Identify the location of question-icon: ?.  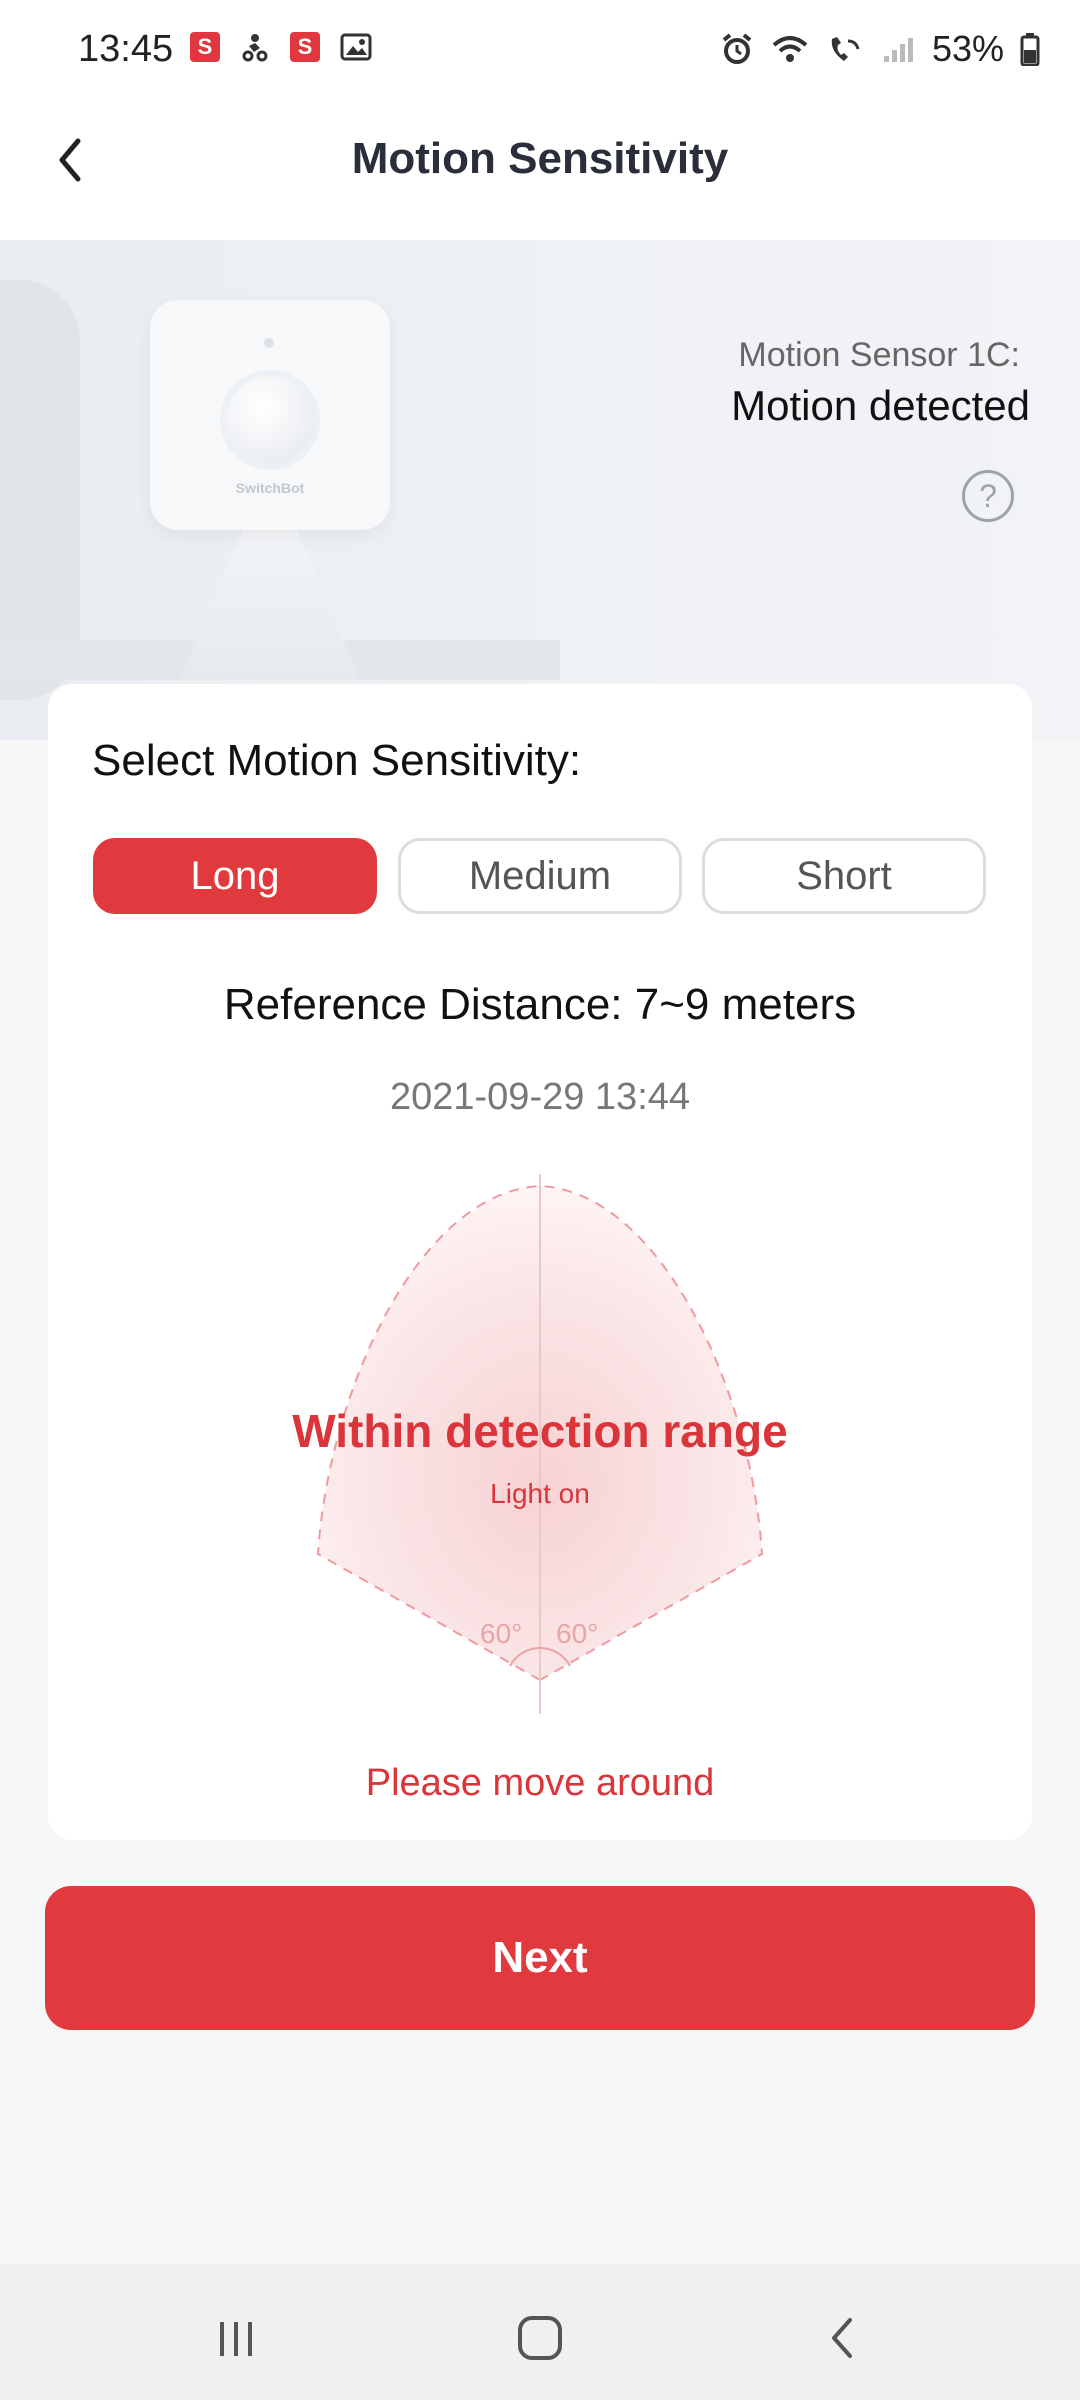
(988, 495).